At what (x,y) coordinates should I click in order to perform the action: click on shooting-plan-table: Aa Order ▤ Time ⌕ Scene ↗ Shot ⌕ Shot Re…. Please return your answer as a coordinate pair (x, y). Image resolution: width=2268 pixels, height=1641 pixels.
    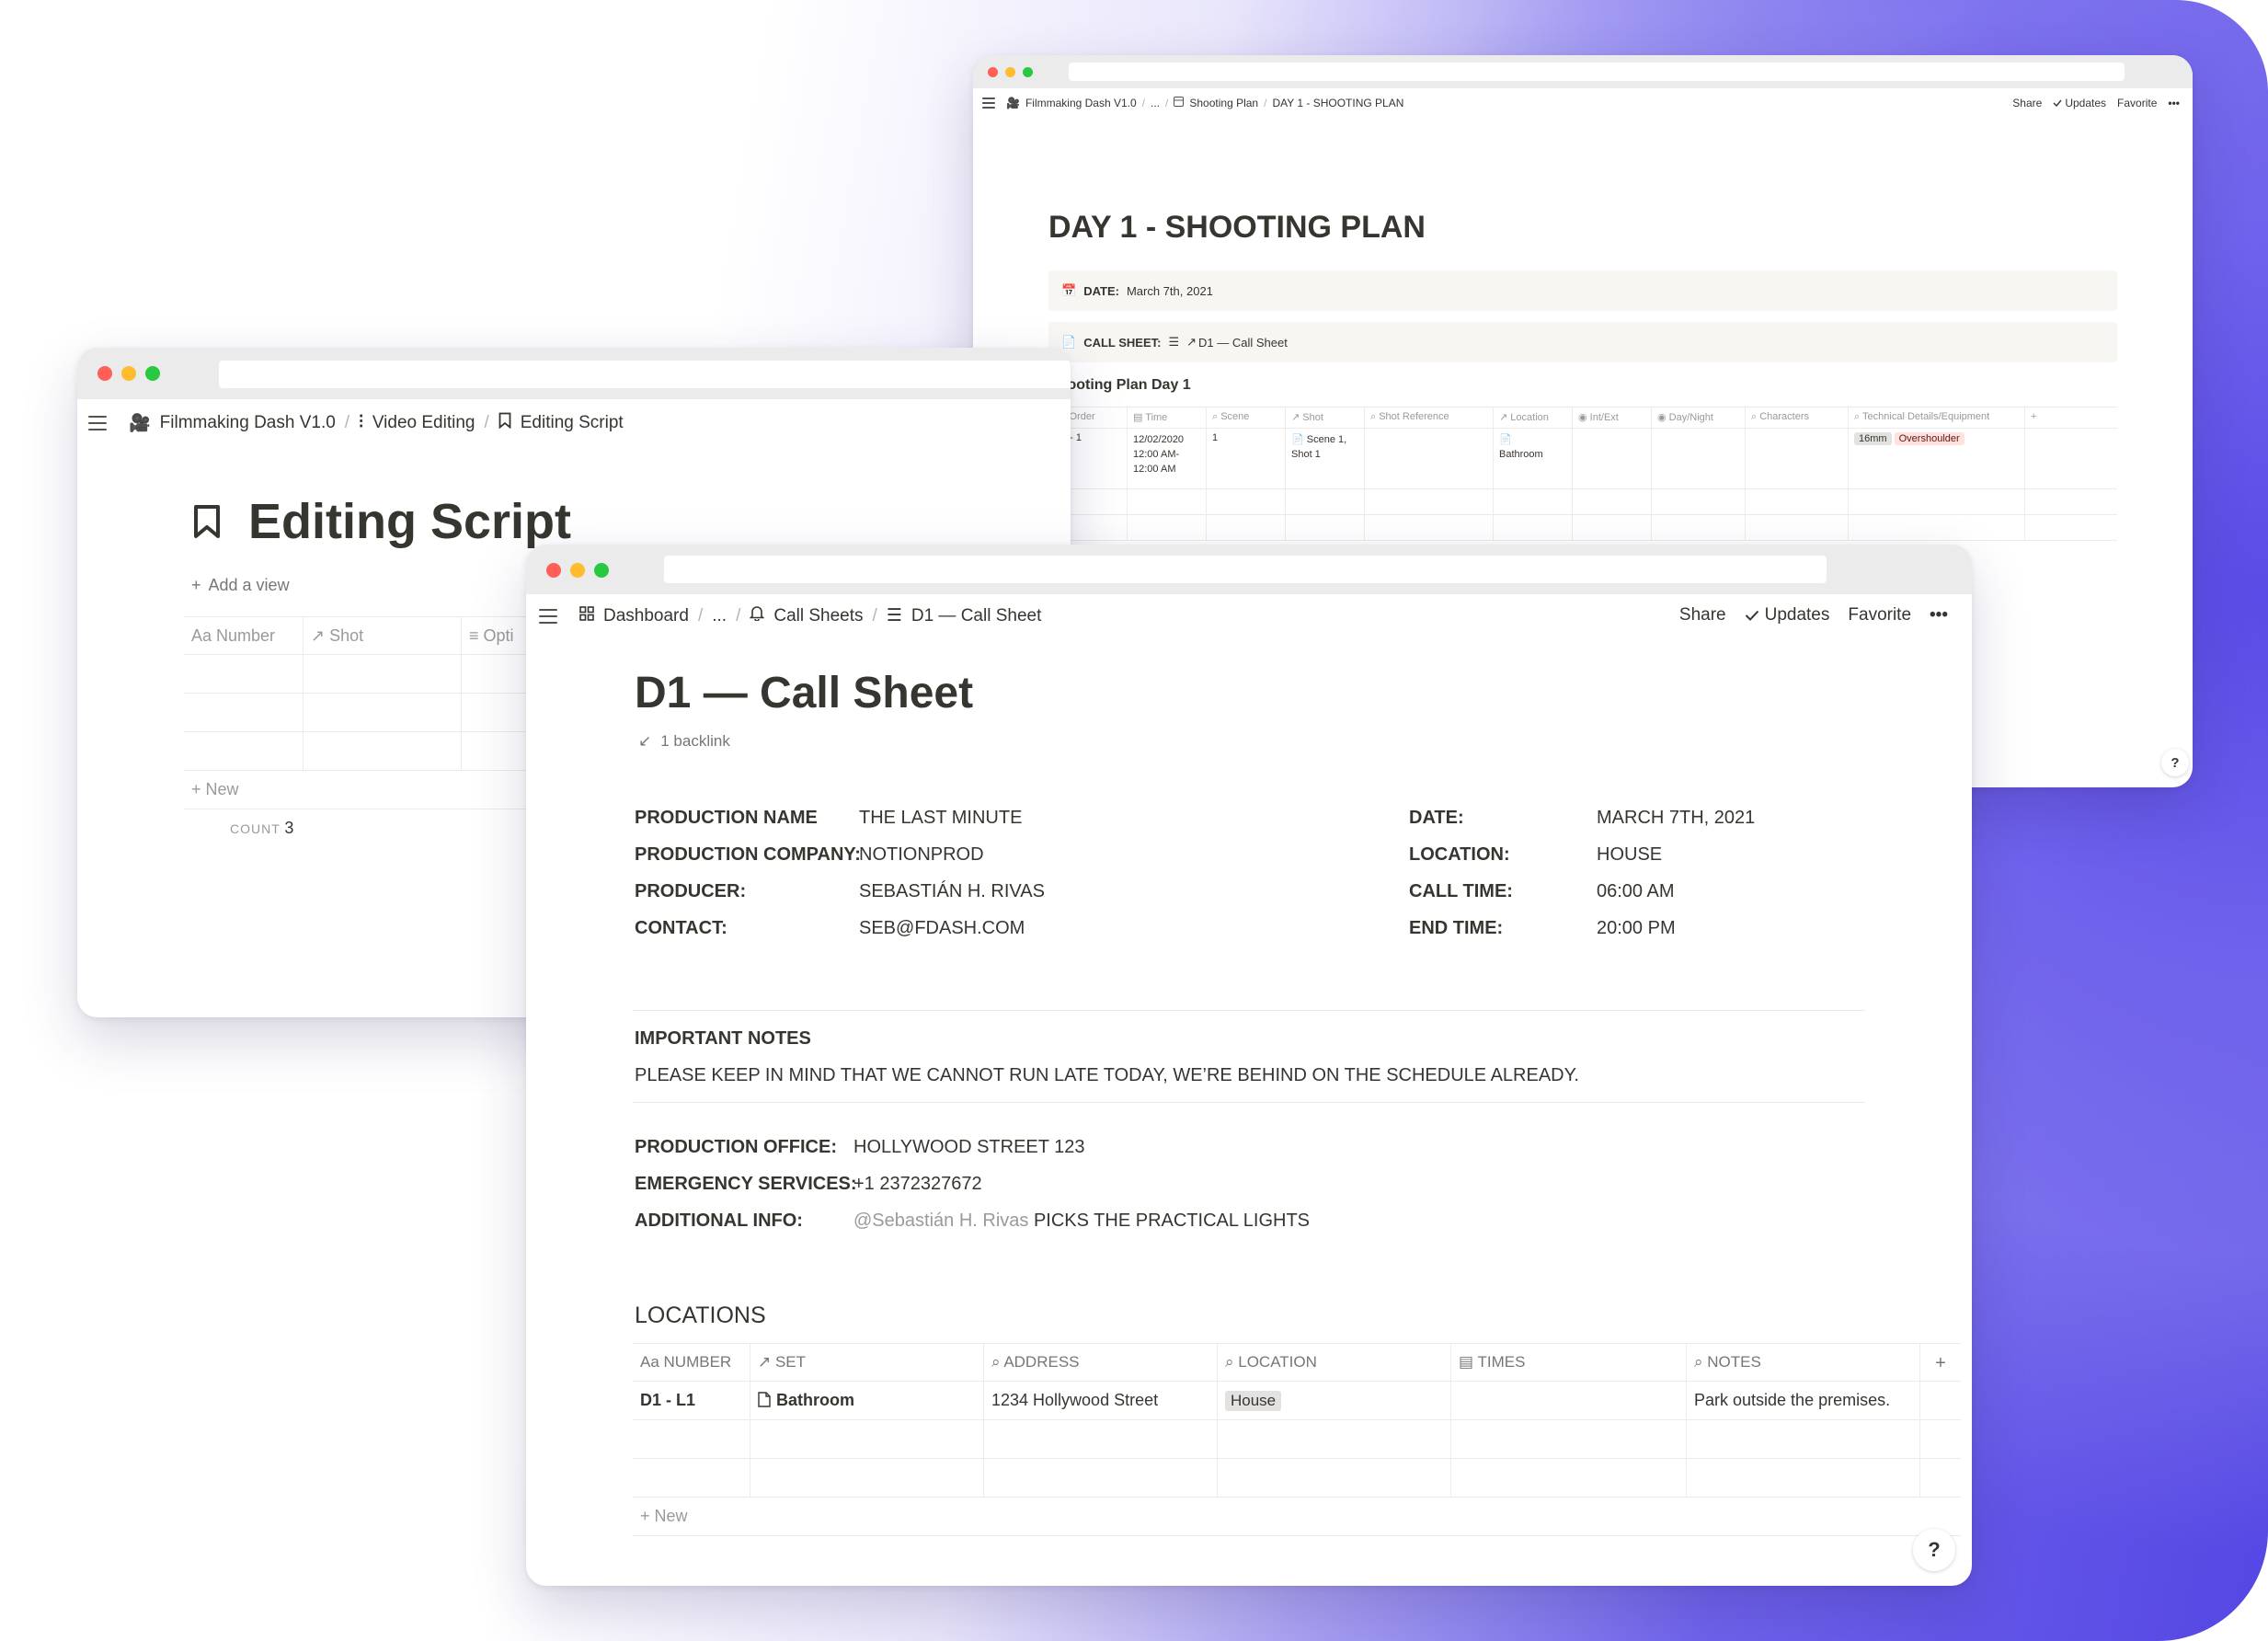
    Looking at the image, I should click on (1582, 474).